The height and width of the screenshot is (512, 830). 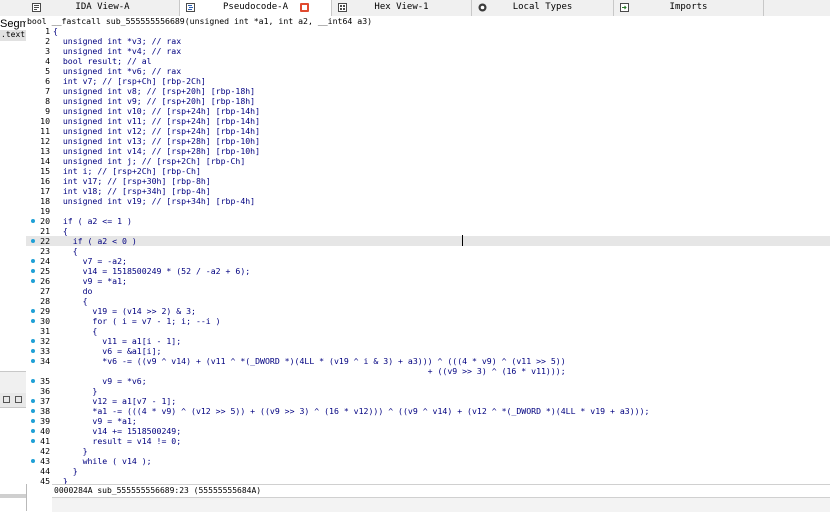 What do you see at coordinates (428, 471) in the screenshot?
I see `code-line: 44 }` at bounding box center [428, 471].